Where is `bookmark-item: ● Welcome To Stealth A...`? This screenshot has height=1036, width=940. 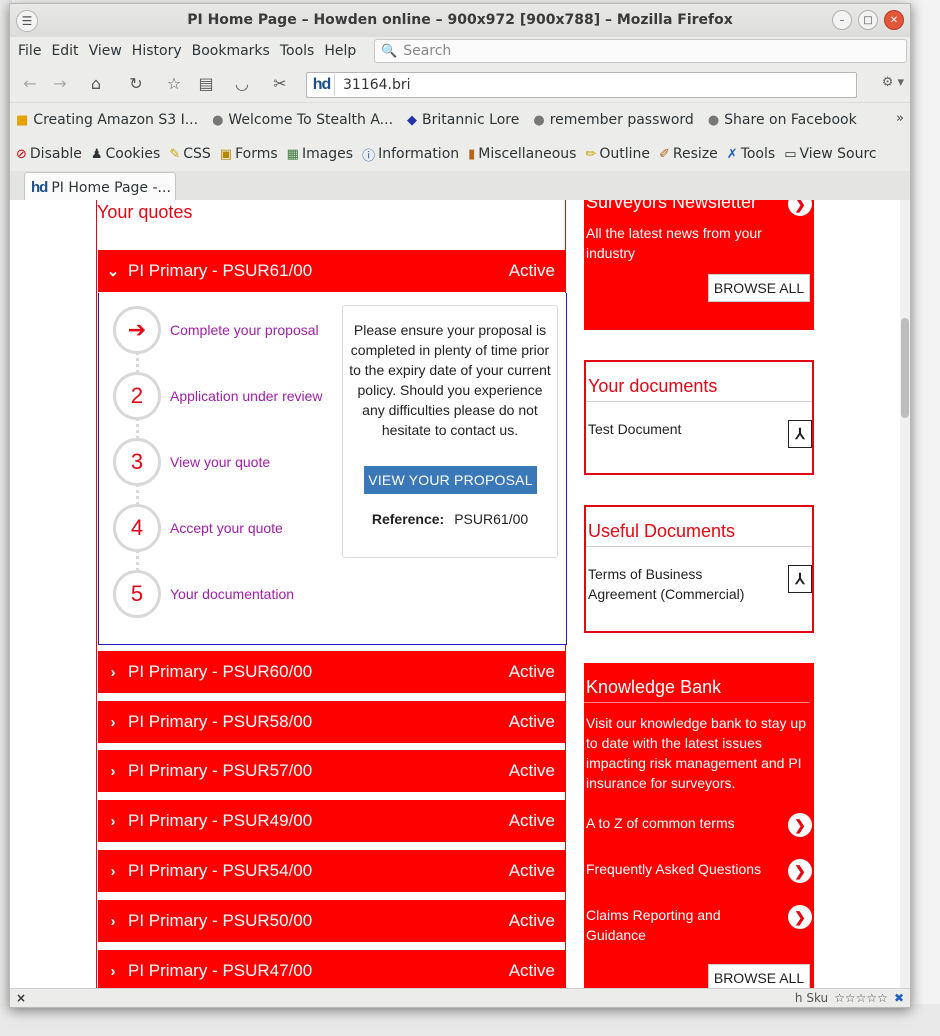
bookmark-item: ● Welcome To Stealth A... is located at coordinates (302, 120).